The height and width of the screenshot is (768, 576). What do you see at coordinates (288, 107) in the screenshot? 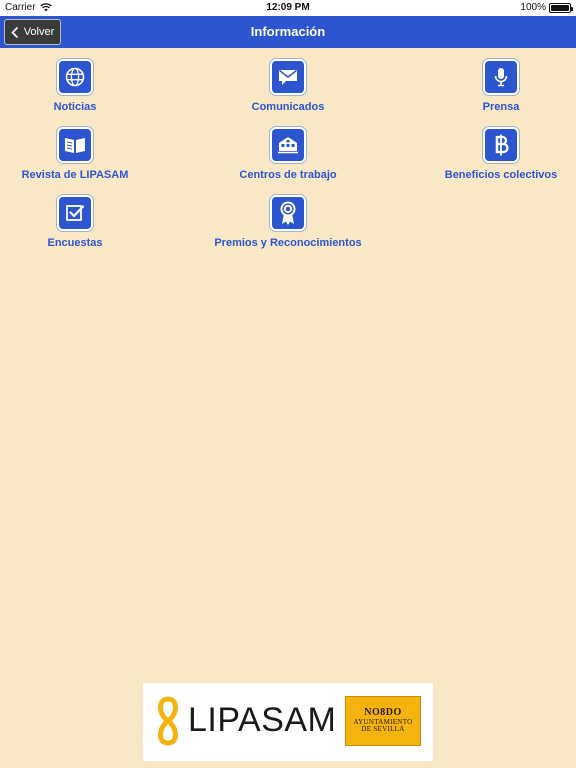
I see `menu-item-label: Comunicados` at bounding box center [288, 107].